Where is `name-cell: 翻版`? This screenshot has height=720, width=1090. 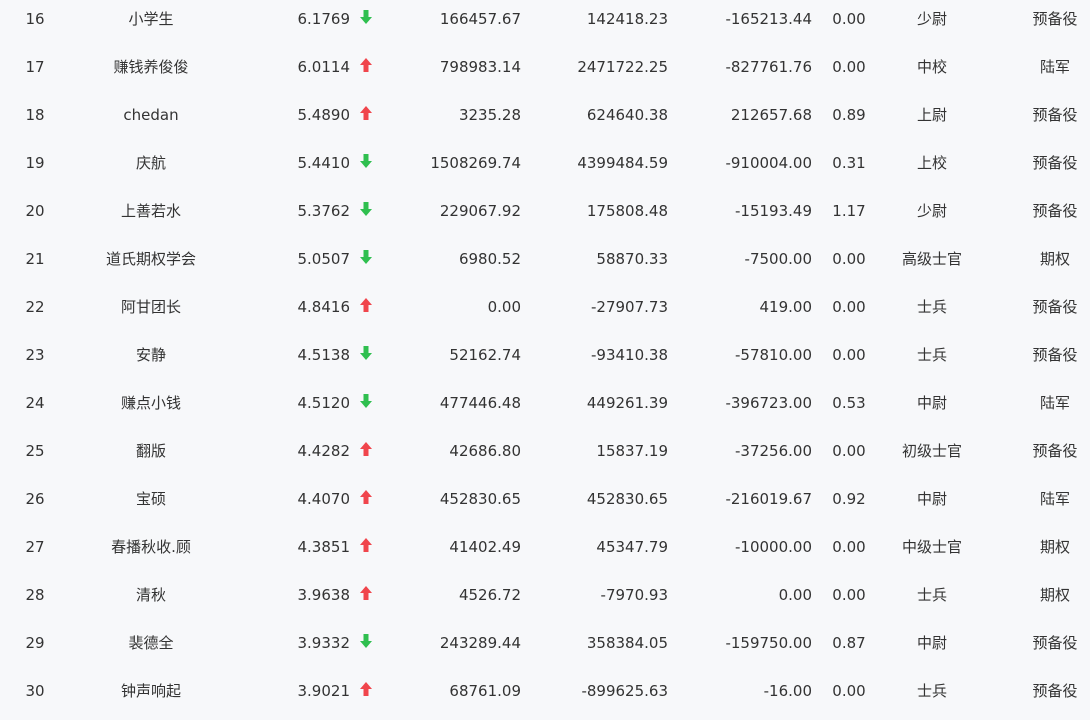 name-cell: 翻版 is located at coordinates (150, 451).